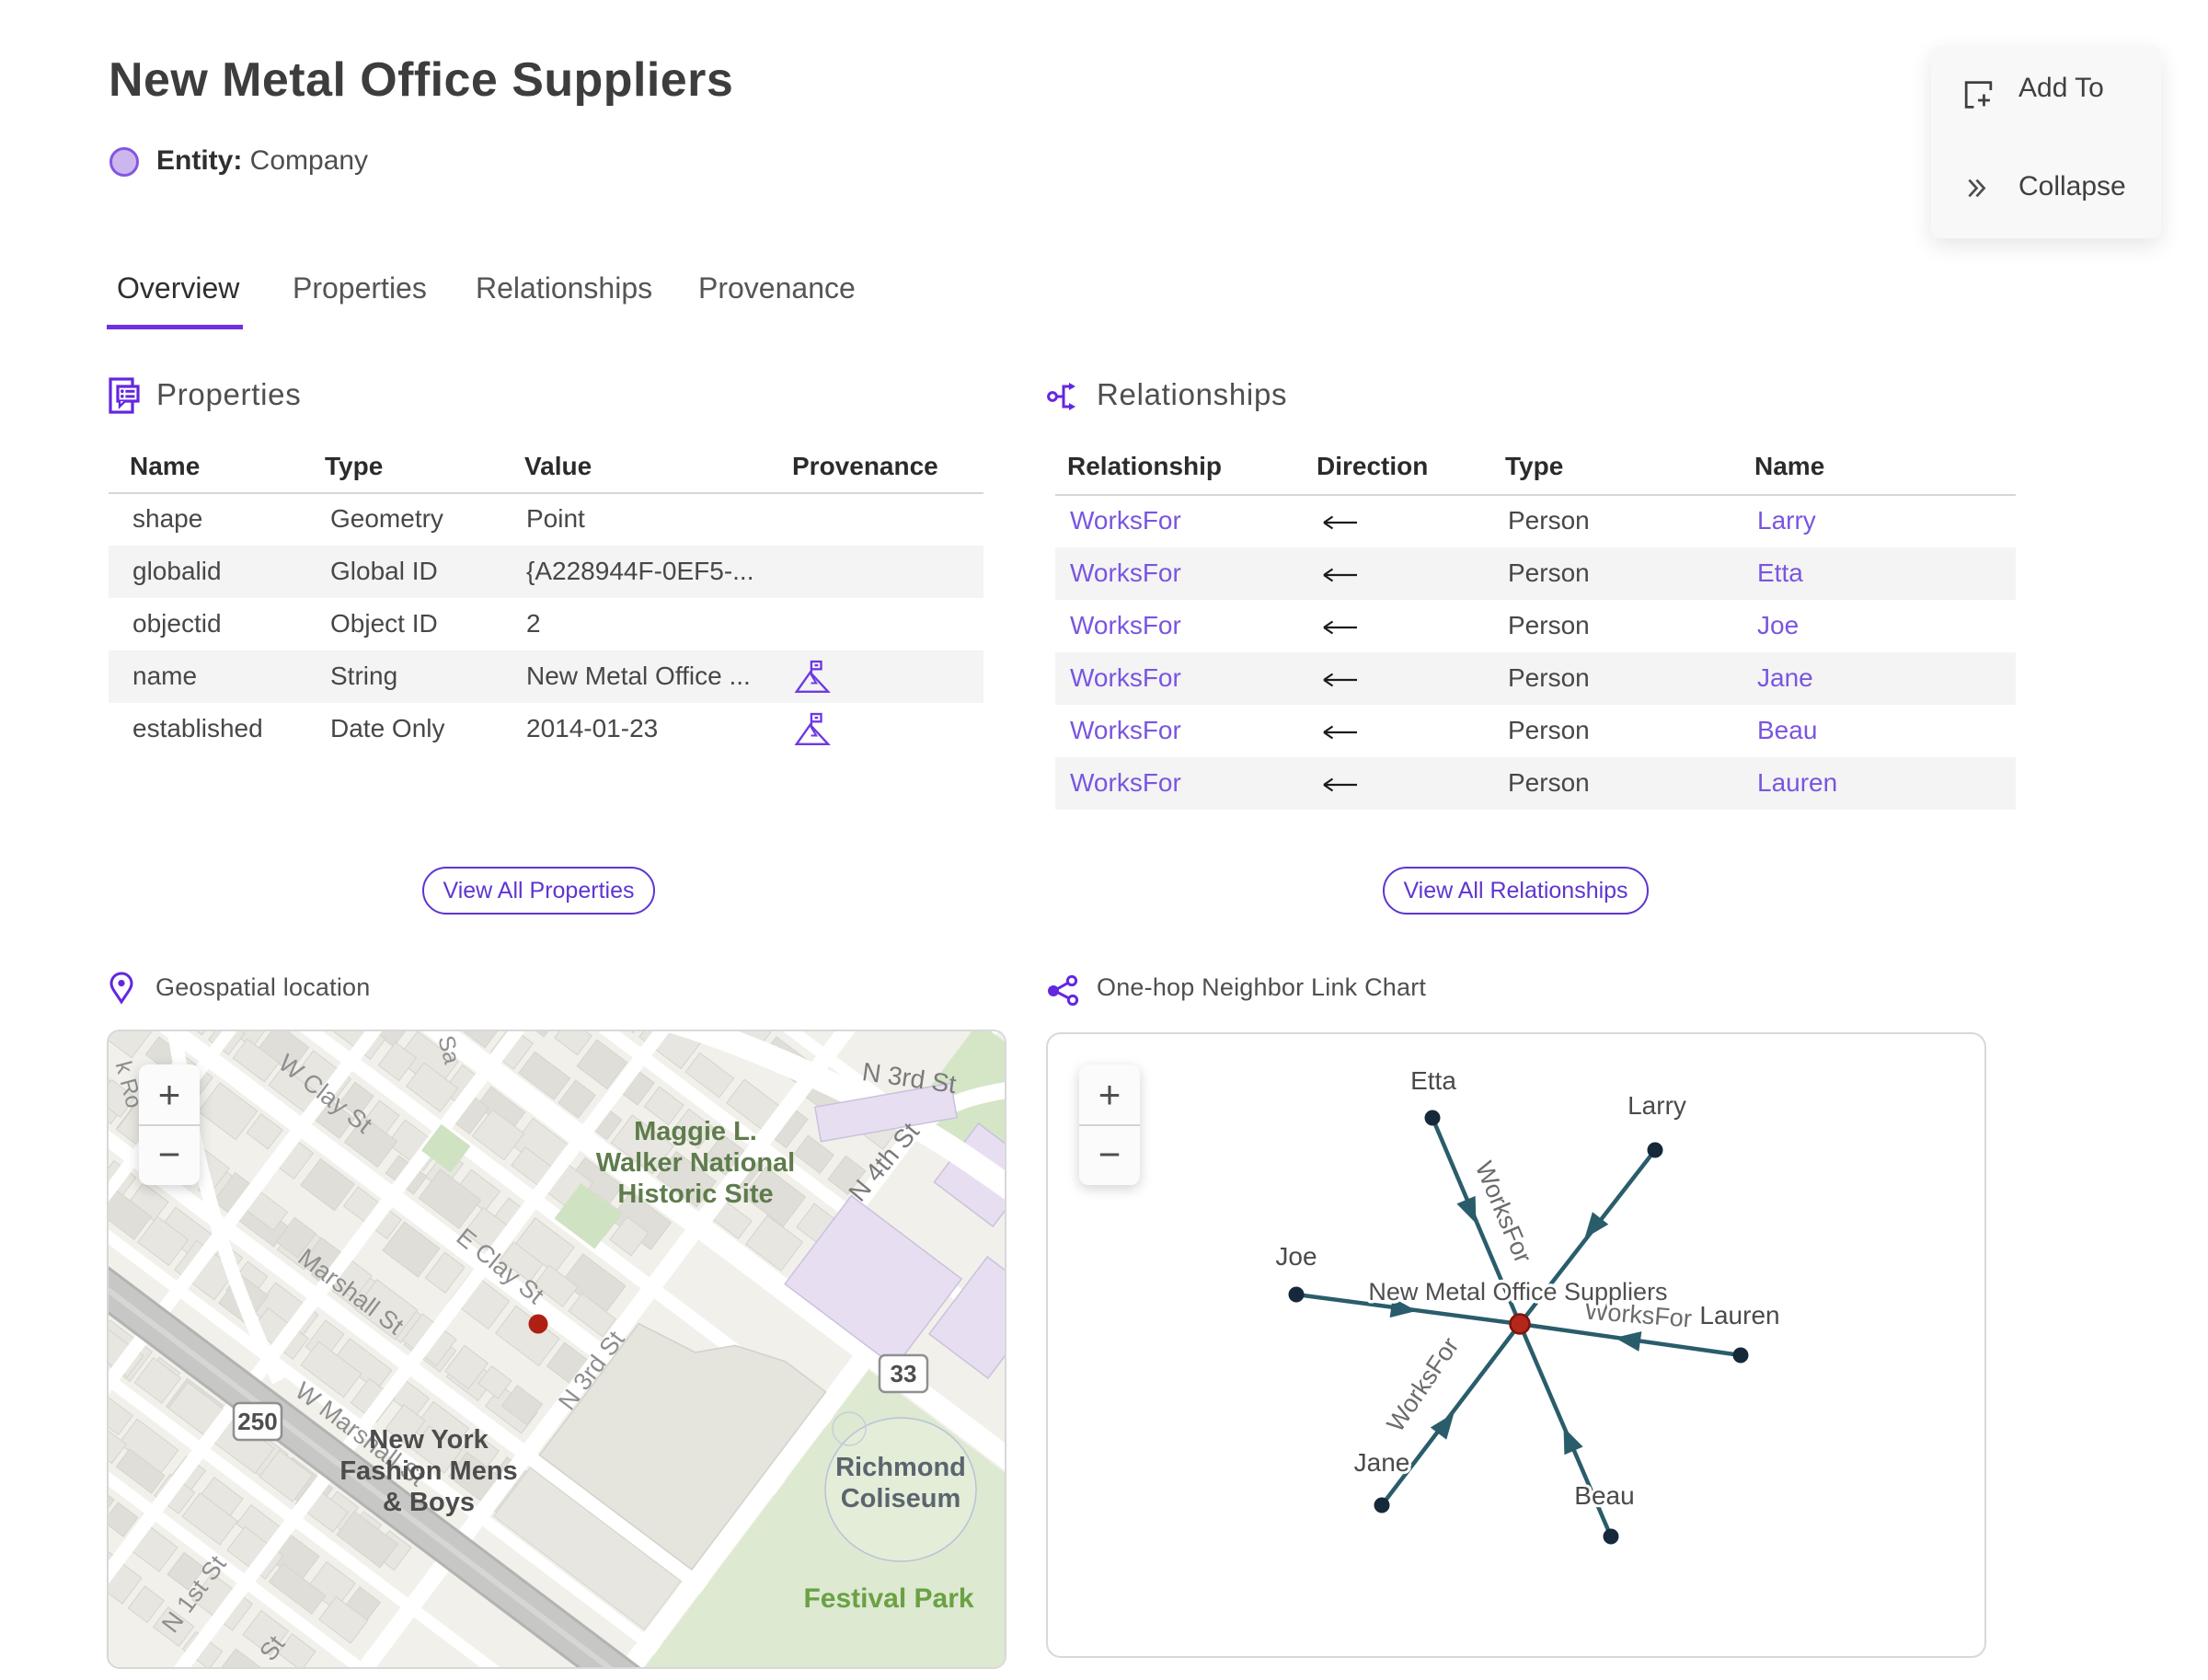 Image resolution: width=2208 pixels, height=1680 pixels. I want to click on svg-text: & Boys, so click(429, 1502).